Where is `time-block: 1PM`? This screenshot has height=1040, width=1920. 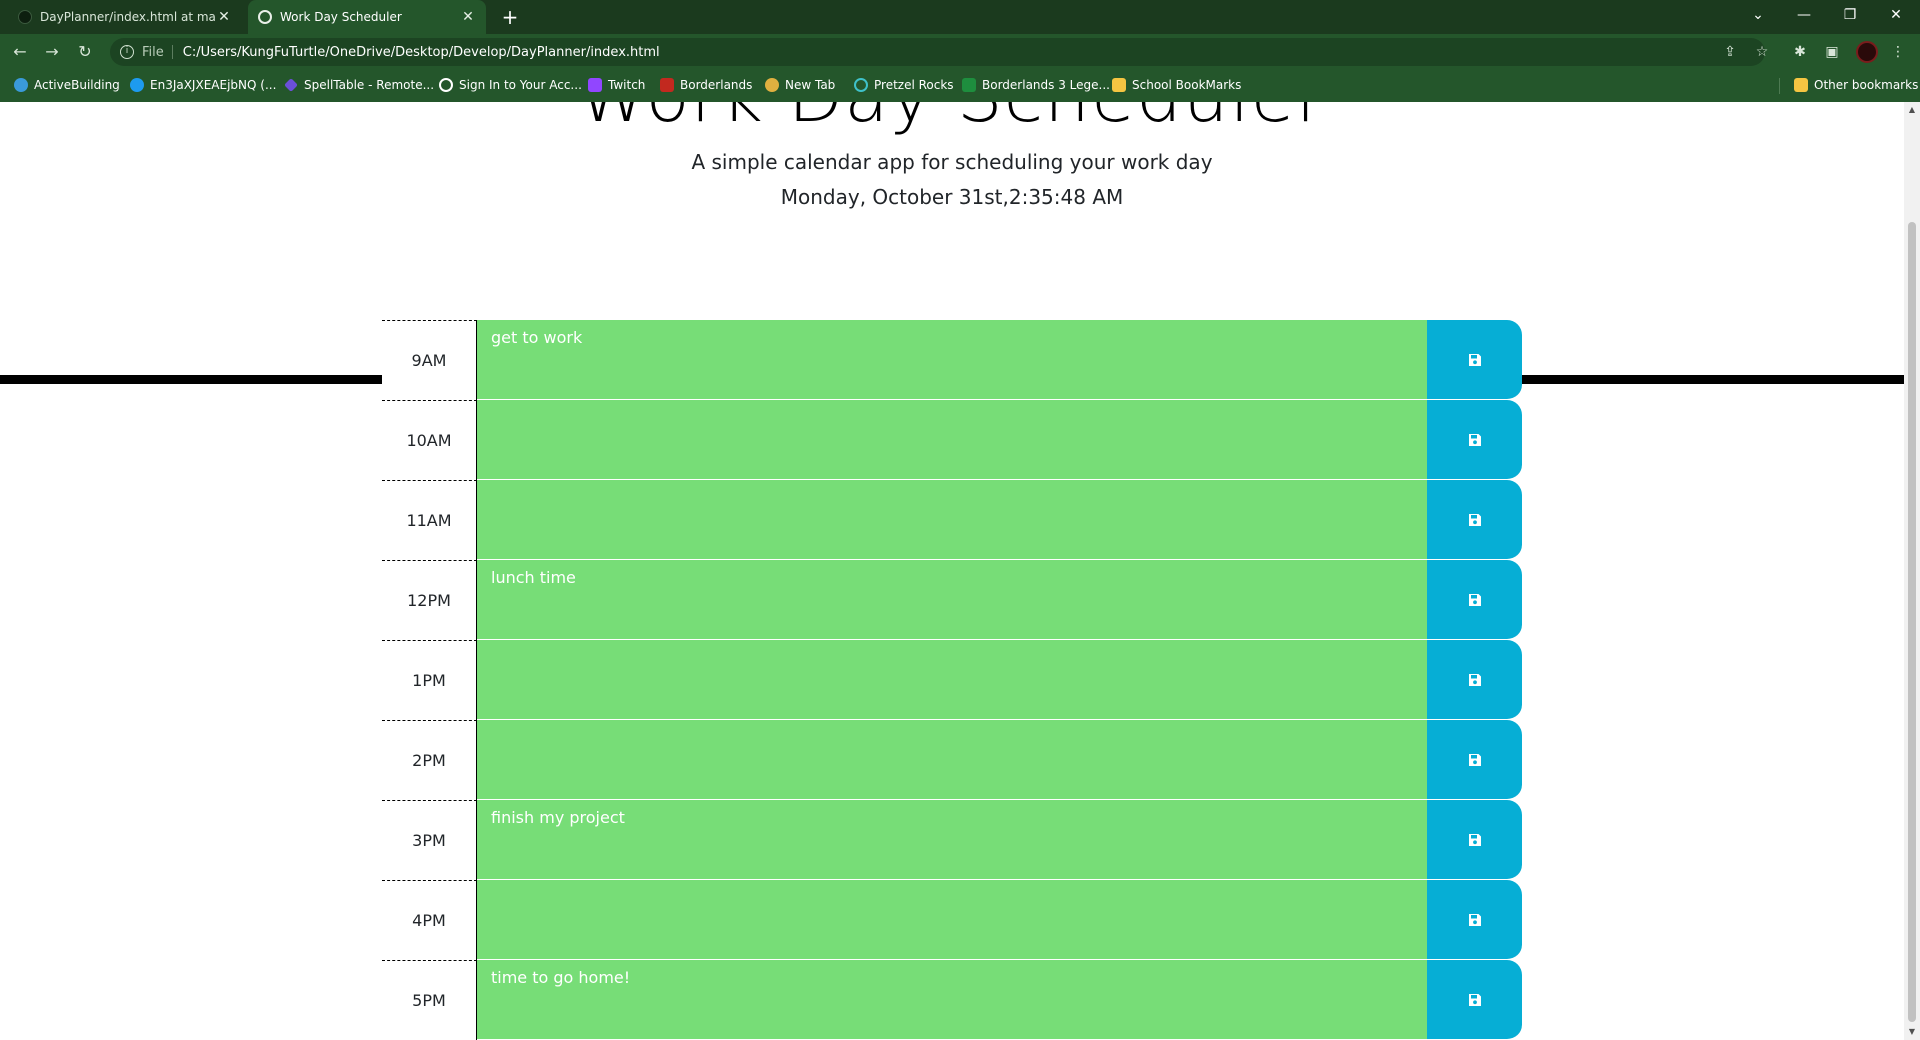 time-block: 1PM is located at coordinates (952, 680).